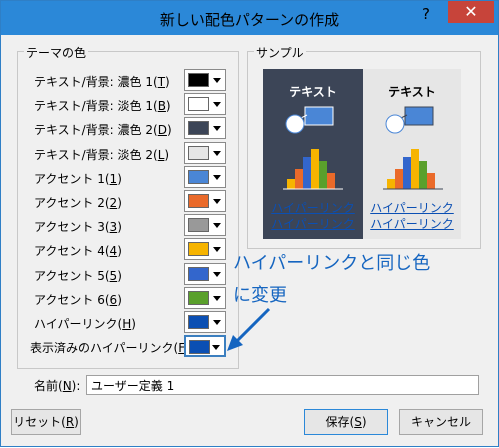 The height and width of the screenshot is (448, 499). What do you see at coordinates (102, 82) in the screenshot?
I see `theme-color-label: テキスト/背景: 濃色 1(T)` at bounding box center [102, 82].